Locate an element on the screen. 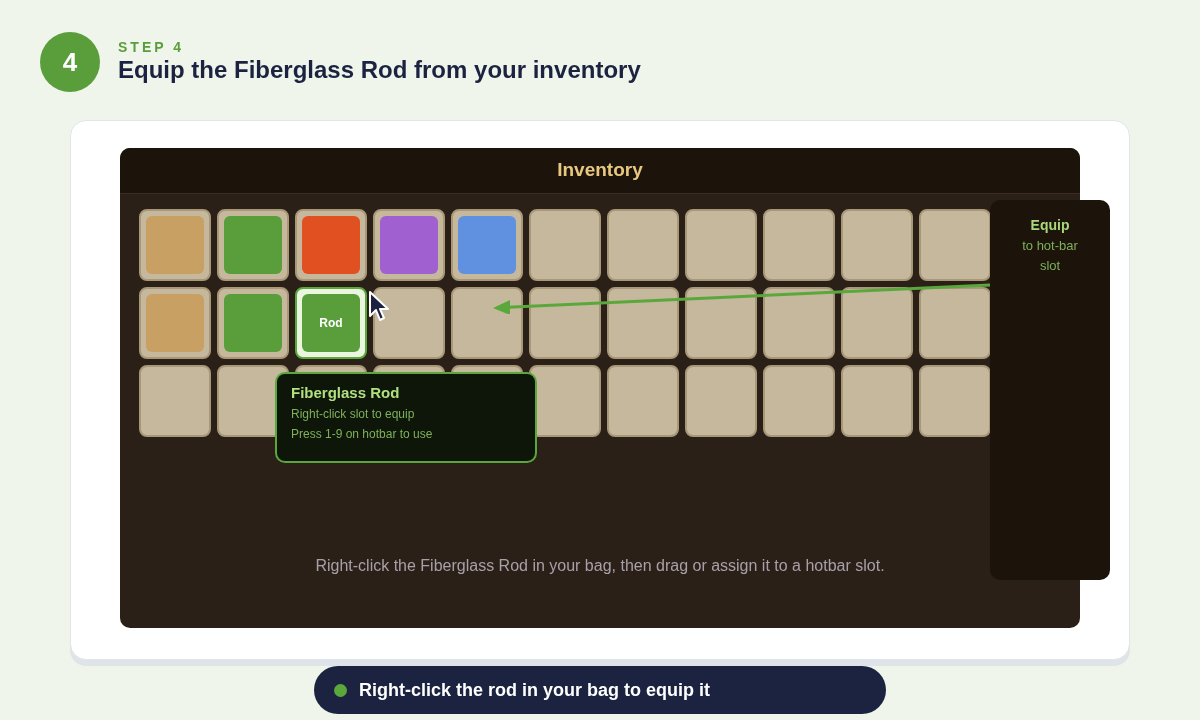 The image size is (1200, 720). side-panel-title: Equip is located at coordinates (1050, 225).